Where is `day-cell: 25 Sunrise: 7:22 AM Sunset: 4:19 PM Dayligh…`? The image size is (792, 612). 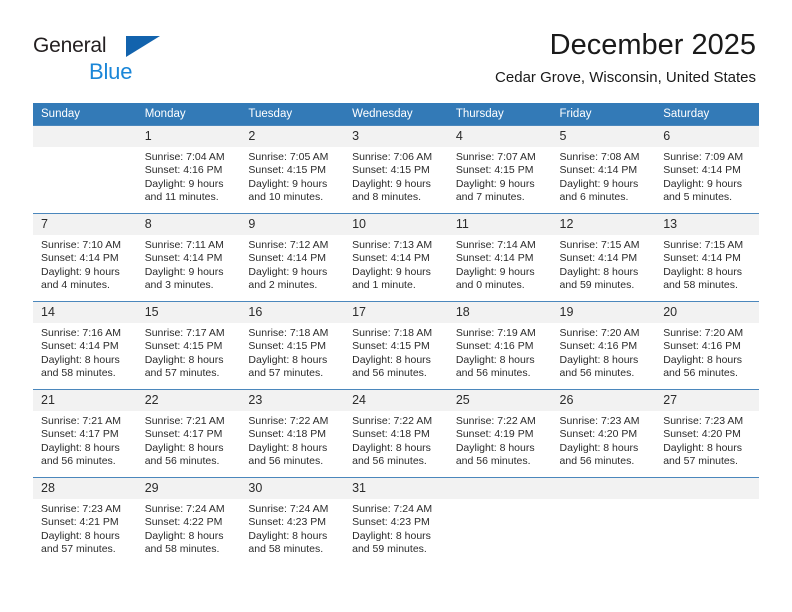 day-cell: 25 Sunrise: 7:22 AM Sunset: 4:19 PM Dayligh… is located at coordinates (499, 433).